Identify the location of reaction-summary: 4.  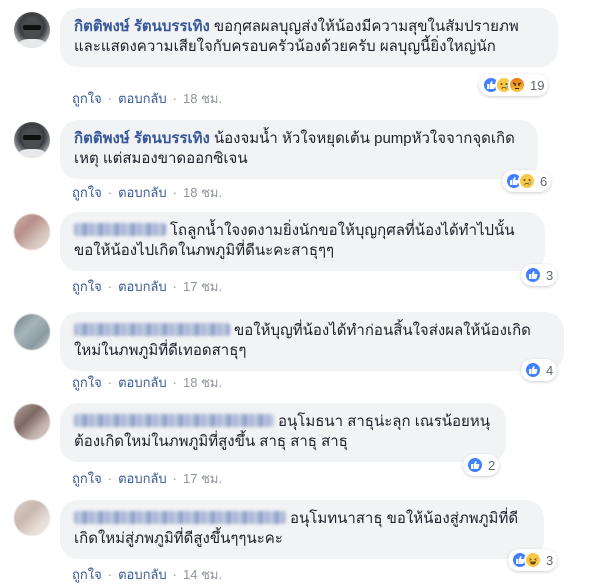
(539, 370).